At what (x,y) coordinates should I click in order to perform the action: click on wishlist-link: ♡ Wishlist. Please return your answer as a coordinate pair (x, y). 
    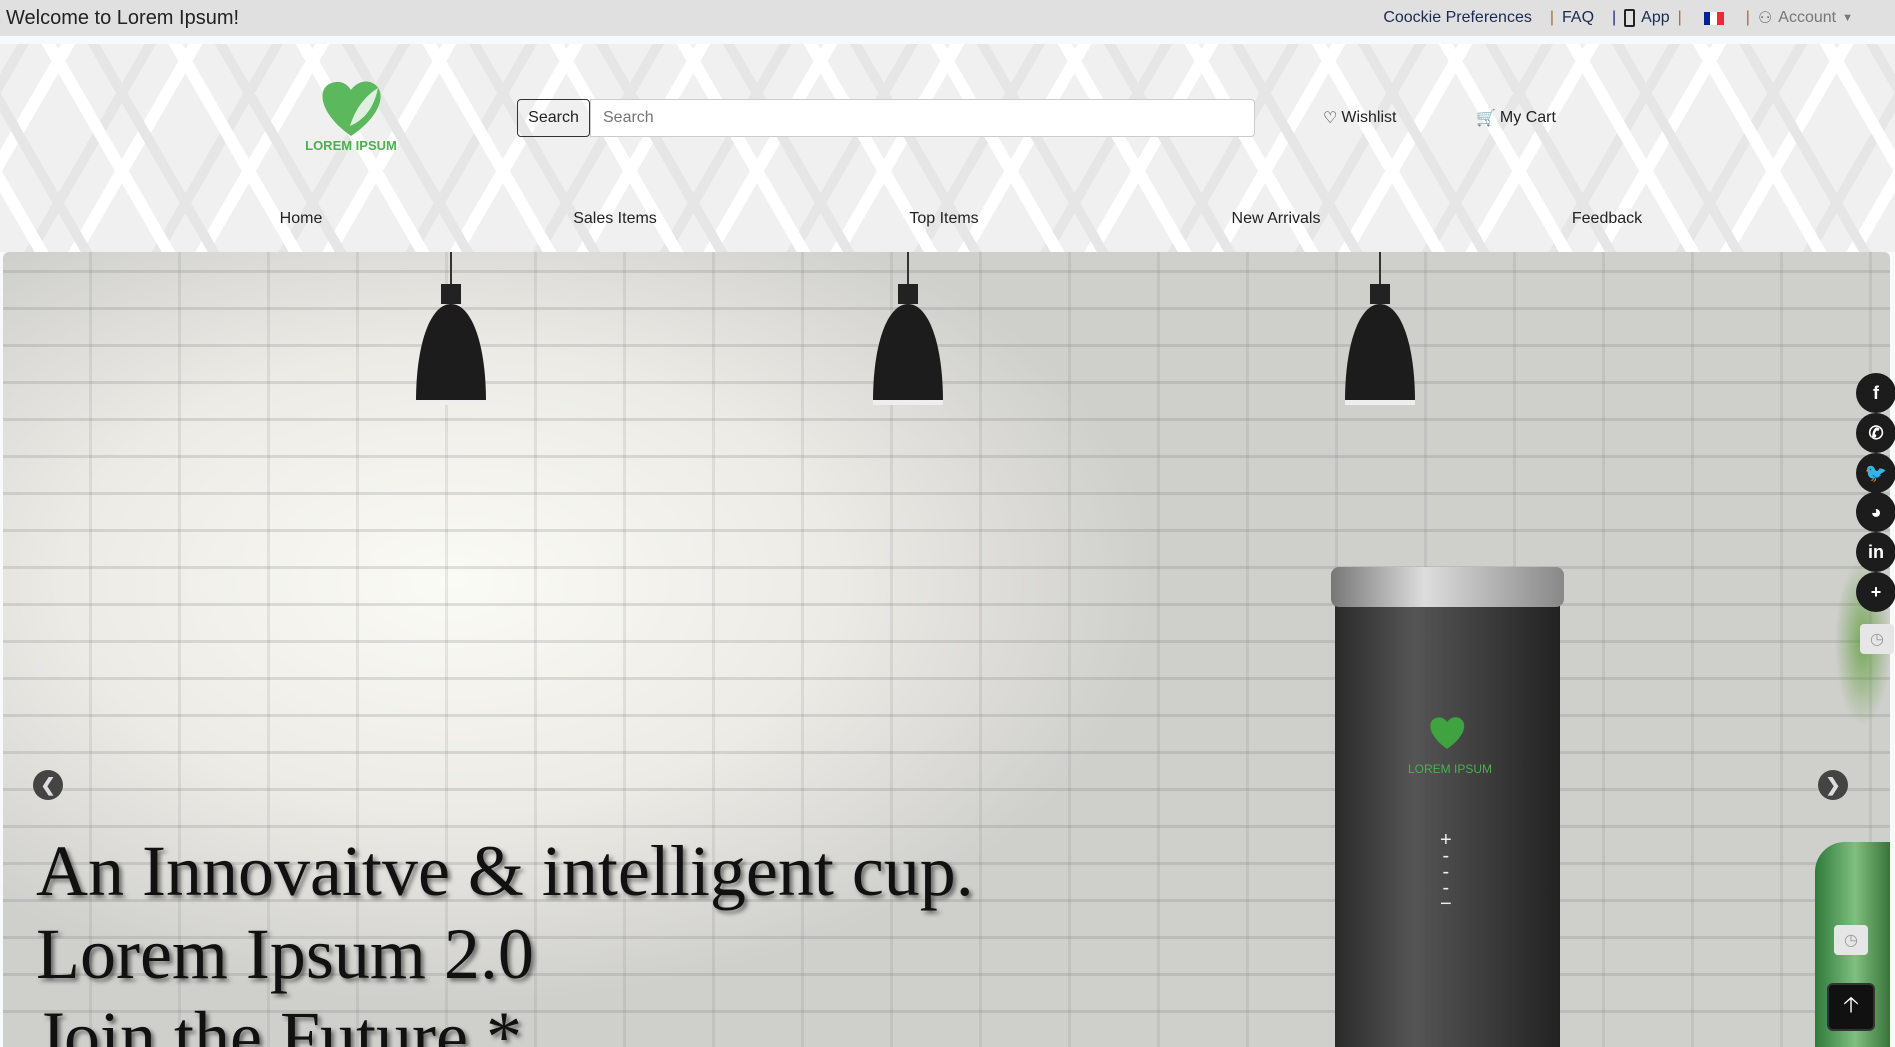
    Looking at the image, I should click on (1359, 118).